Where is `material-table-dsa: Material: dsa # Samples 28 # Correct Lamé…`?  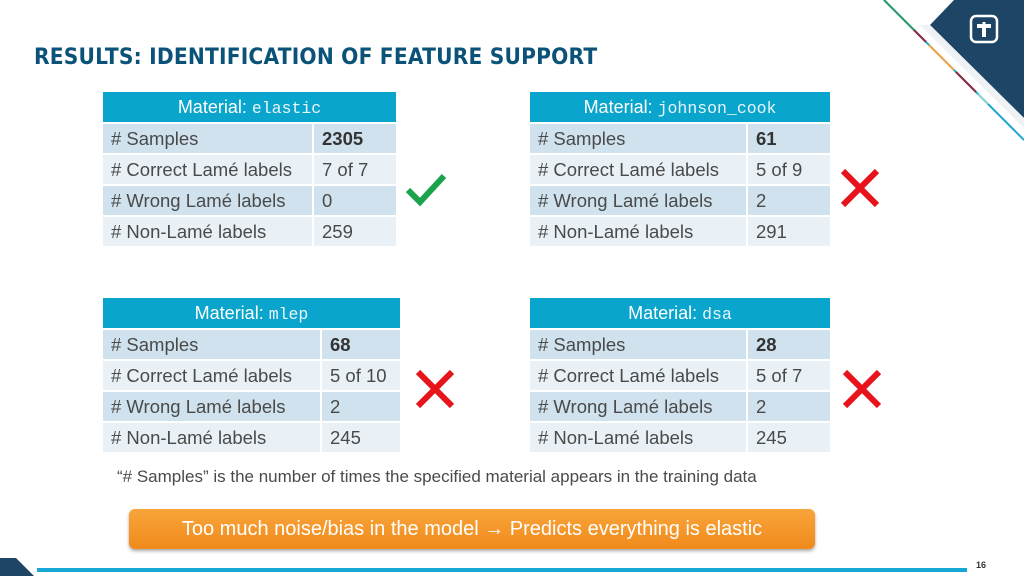
material-table-dsa: Material: dsa # Samples 28 # Correct Lamé… is located at coordinates (680, 375).